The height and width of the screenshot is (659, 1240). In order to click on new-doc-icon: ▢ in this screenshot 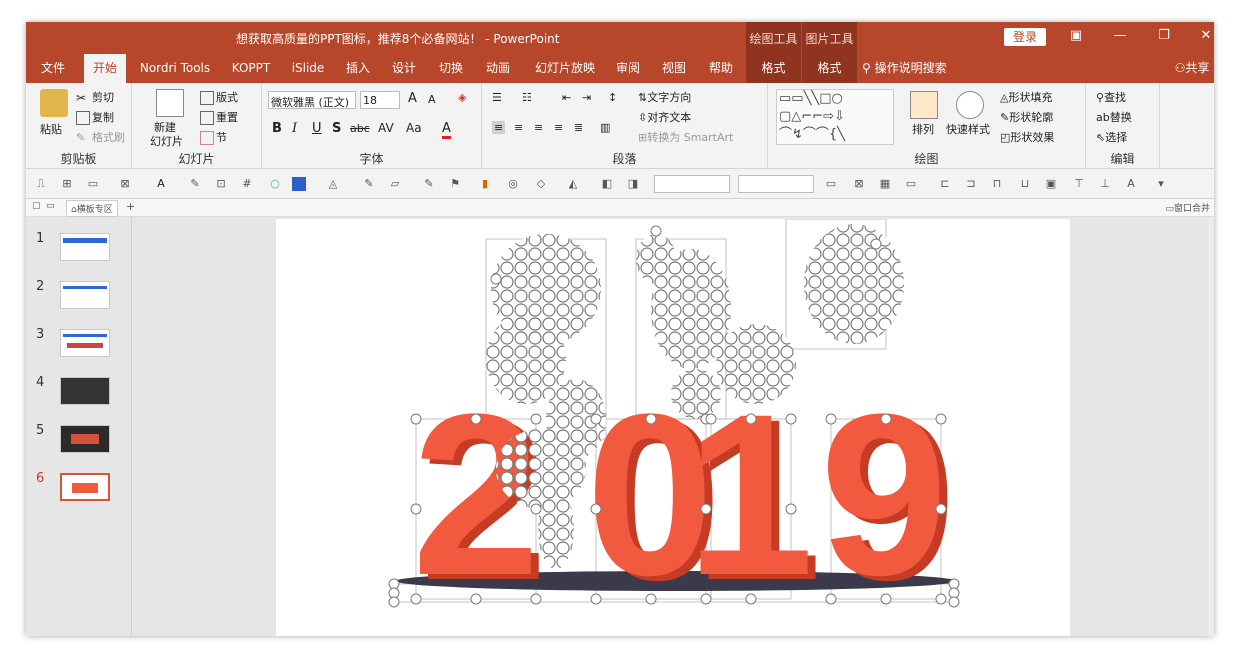, I will do `click(36, 206)`.